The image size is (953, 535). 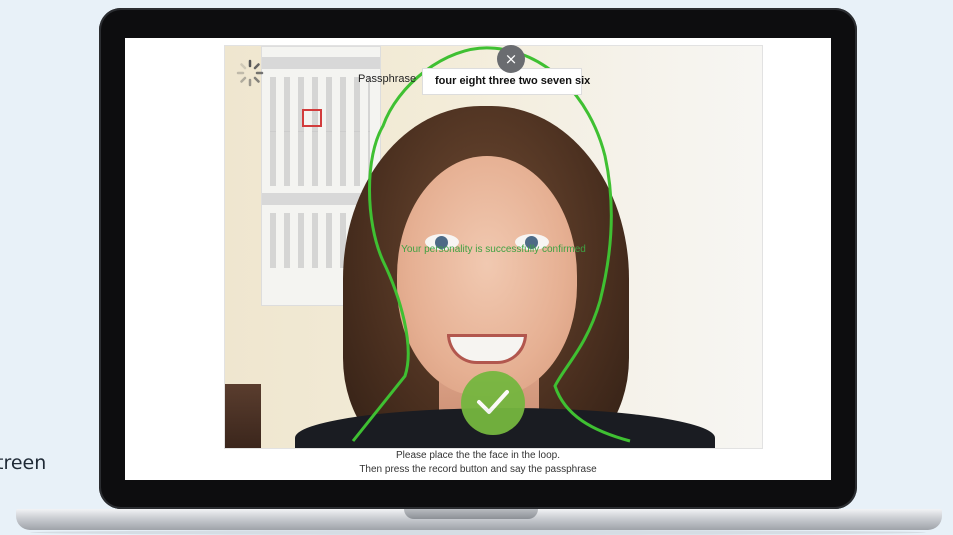 What do you see at coordinates (478, 532) in the screenshot?
I see `laptop-shadow` at bounding box center [478, 532].